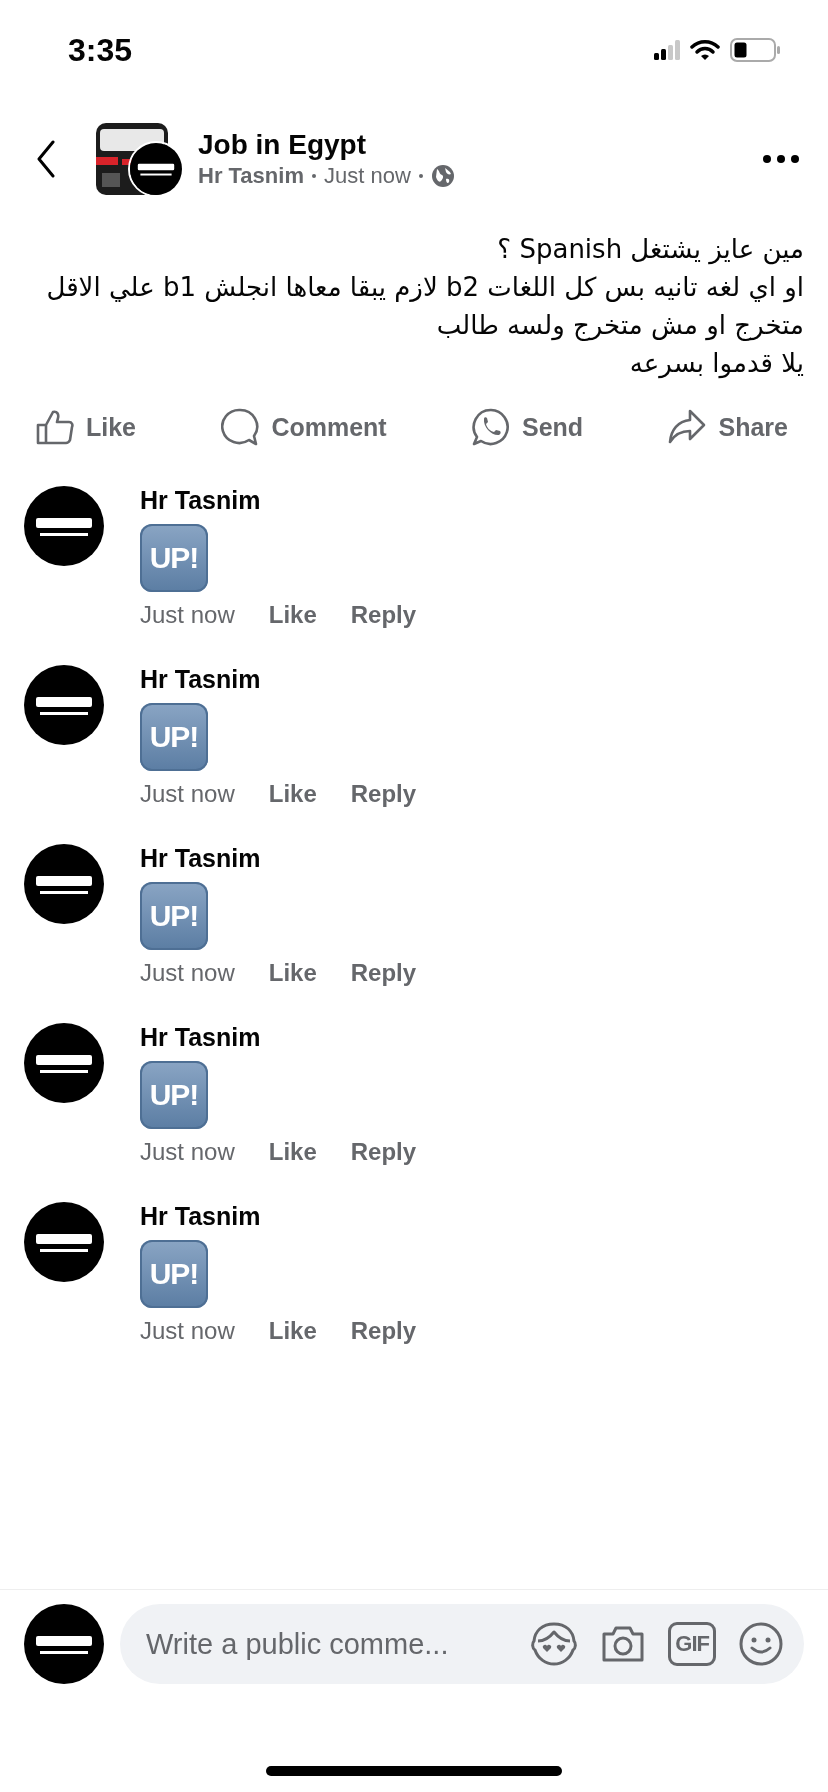  Describe the element at coordinates (424, 288) in the screenshot. I see `post-text: او اي لغه تانيه بس كل اللغات b2 لازم يبقا معاها انجلش b1 علي الاقل` at that location.